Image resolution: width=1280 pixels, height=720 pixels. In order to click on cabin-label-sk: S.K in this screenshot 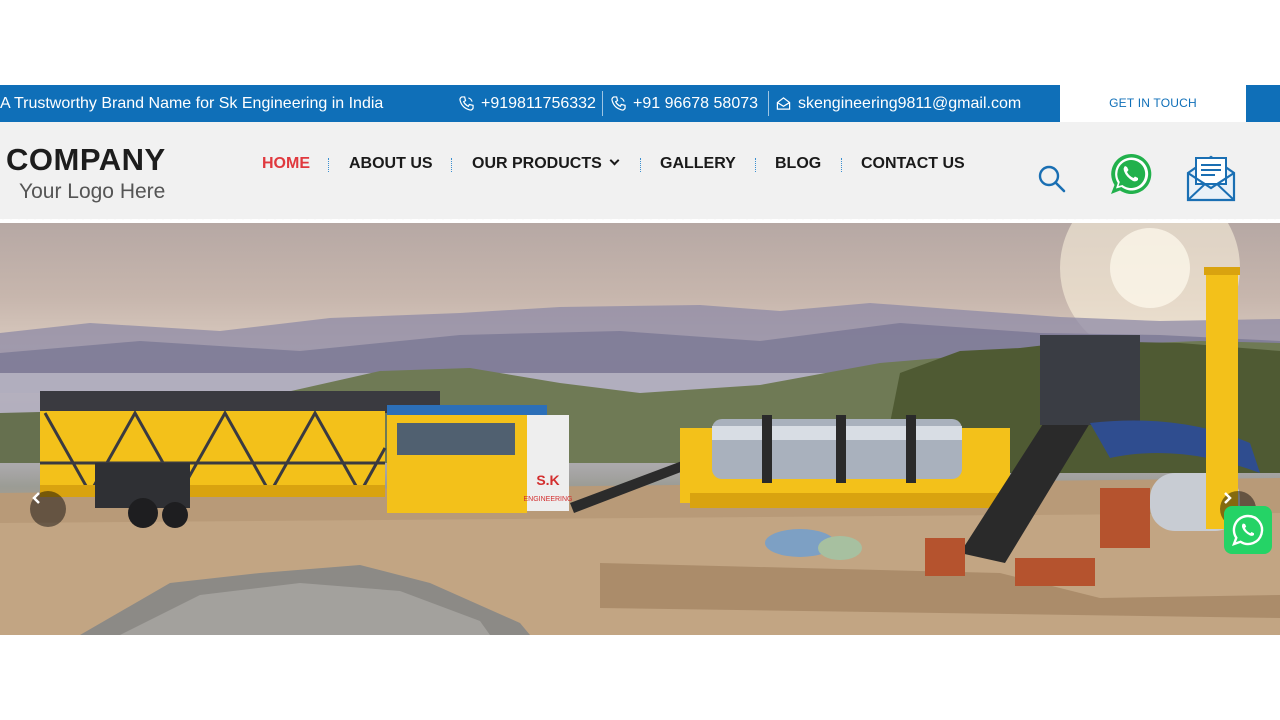, I will do `click(547, 480)`.